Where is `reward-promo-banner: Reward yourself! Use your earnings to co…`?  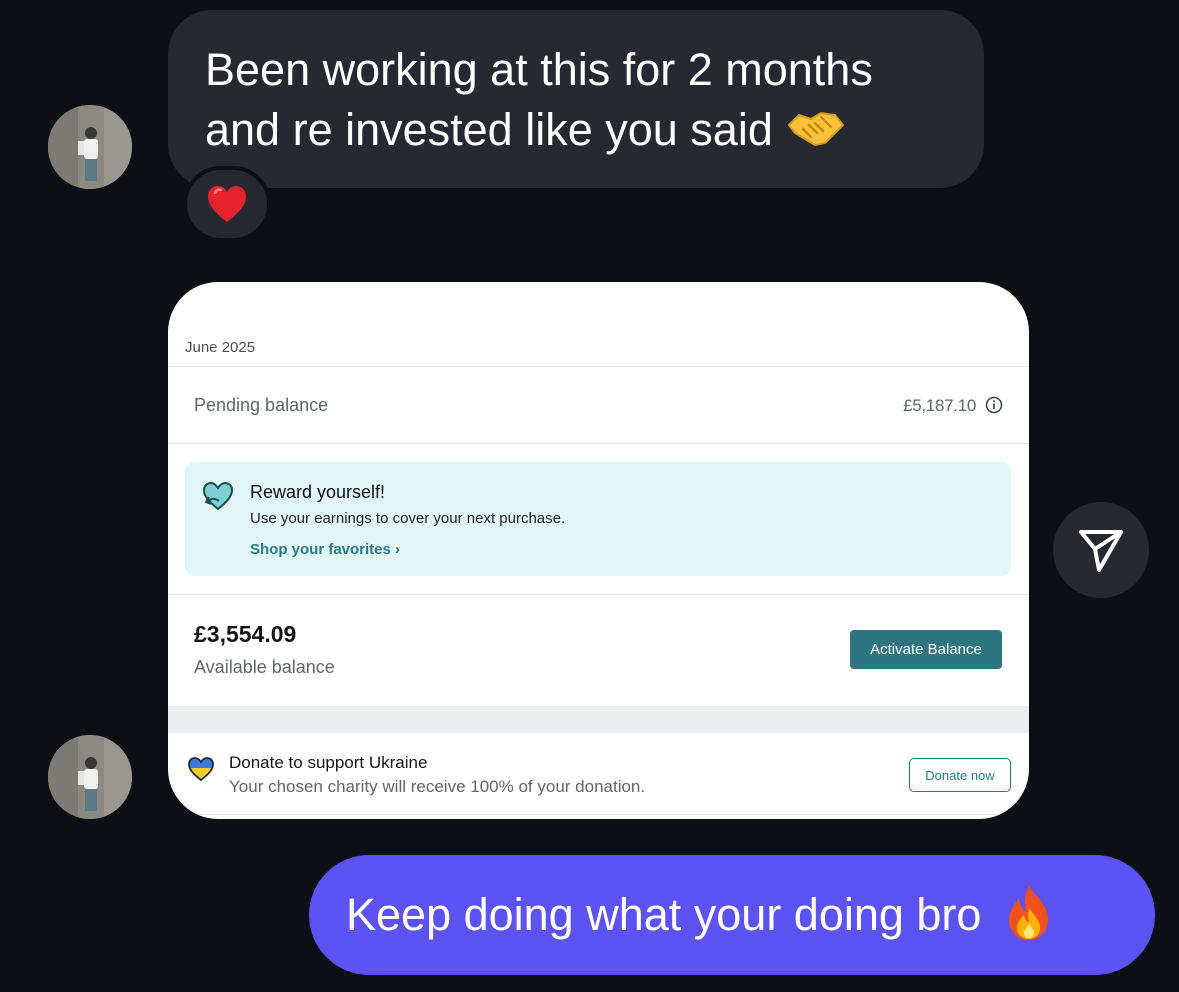 reward-promo-banner: Reward yourself! Use your earnings to co… is located at coordinates (598, 519).